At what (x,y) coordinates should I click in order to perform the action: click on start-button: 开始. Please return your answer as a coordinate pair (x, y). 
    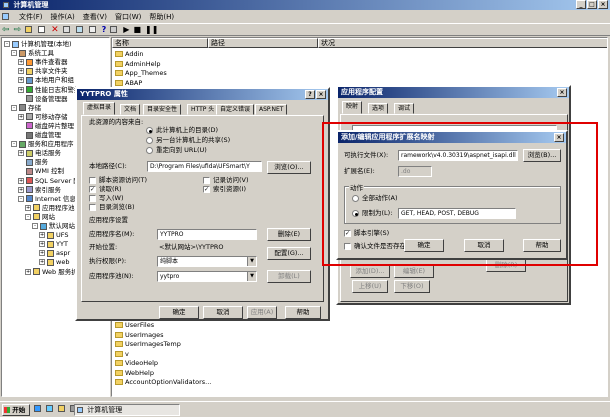
    Looking at the image, I should click on (16, 410).